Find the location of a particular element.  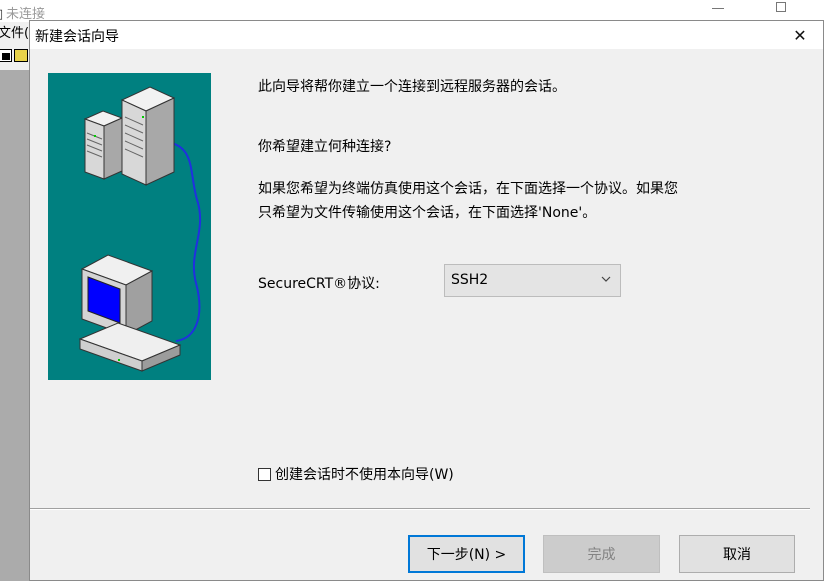

connect-icon is located at coordinates (6, 55).